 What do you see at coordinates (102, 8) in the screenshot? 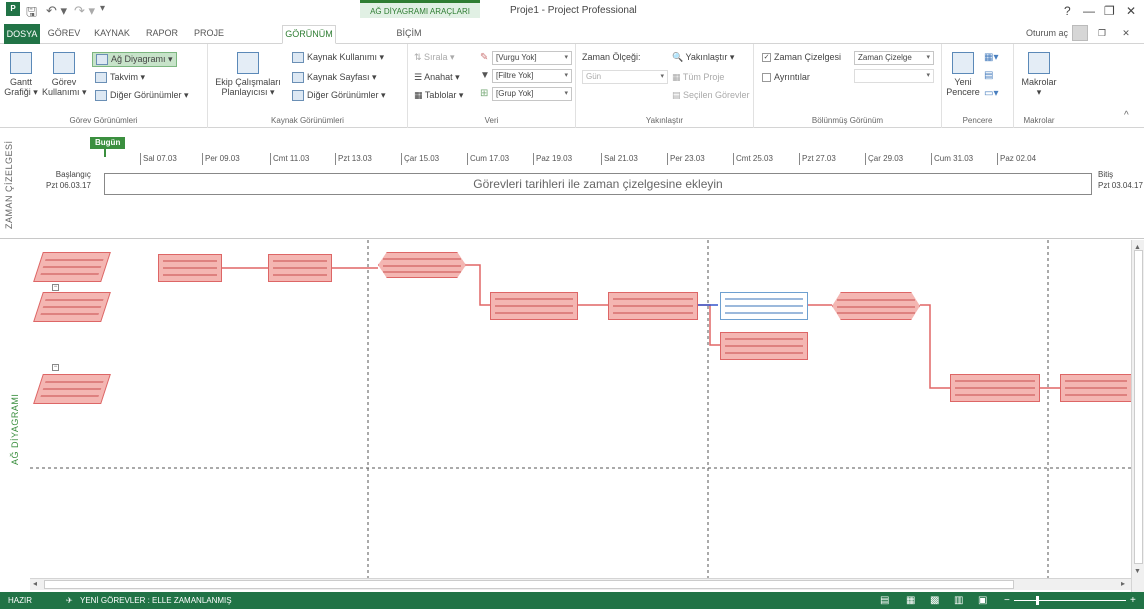
I see `customize-quick-access-icon: ▾` at bounding box center [102, 8].